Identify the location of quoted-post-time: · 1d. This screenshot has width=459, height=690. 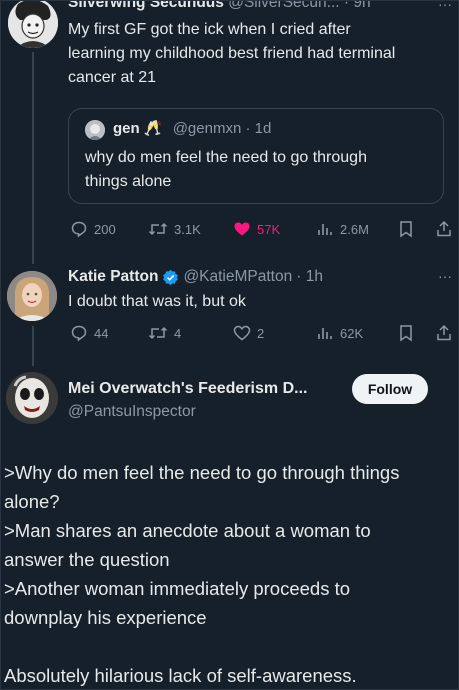
(258, 128).